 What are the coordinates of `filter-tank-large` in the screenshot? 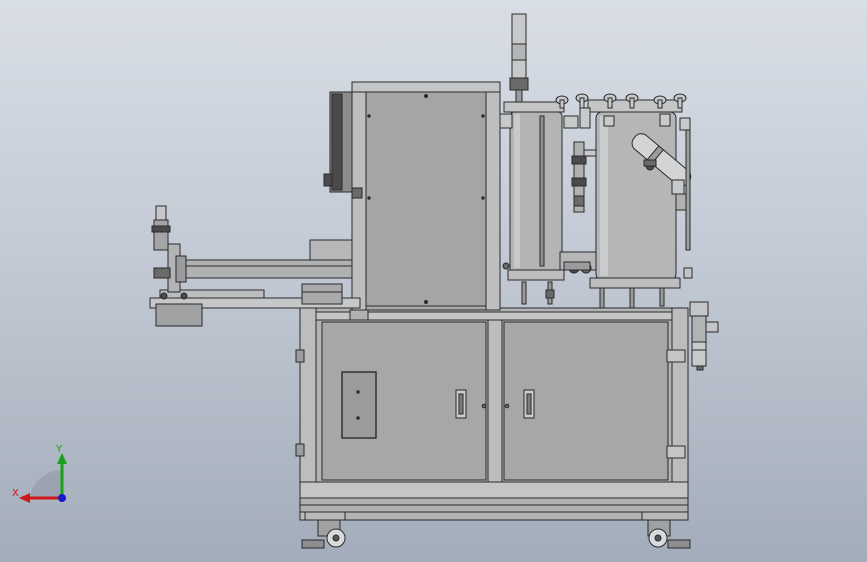 It's located at (640, 204).